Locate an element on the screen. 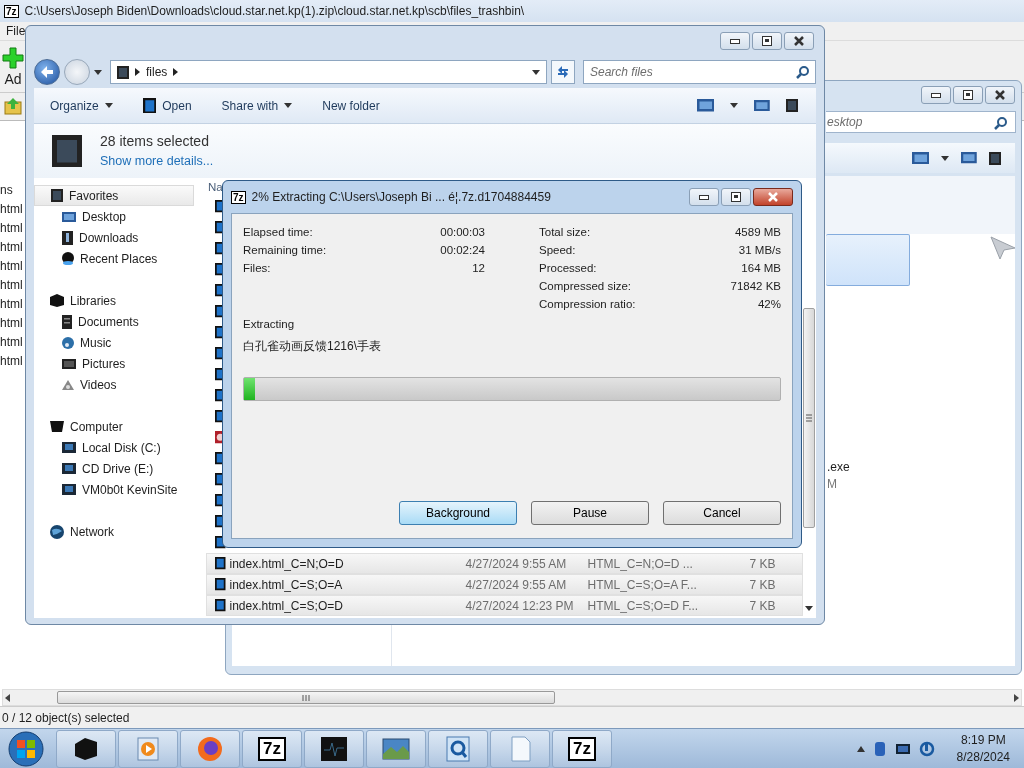 This screenshot has width=1024, height=768. close-icon is located at coordinates (799, 41).